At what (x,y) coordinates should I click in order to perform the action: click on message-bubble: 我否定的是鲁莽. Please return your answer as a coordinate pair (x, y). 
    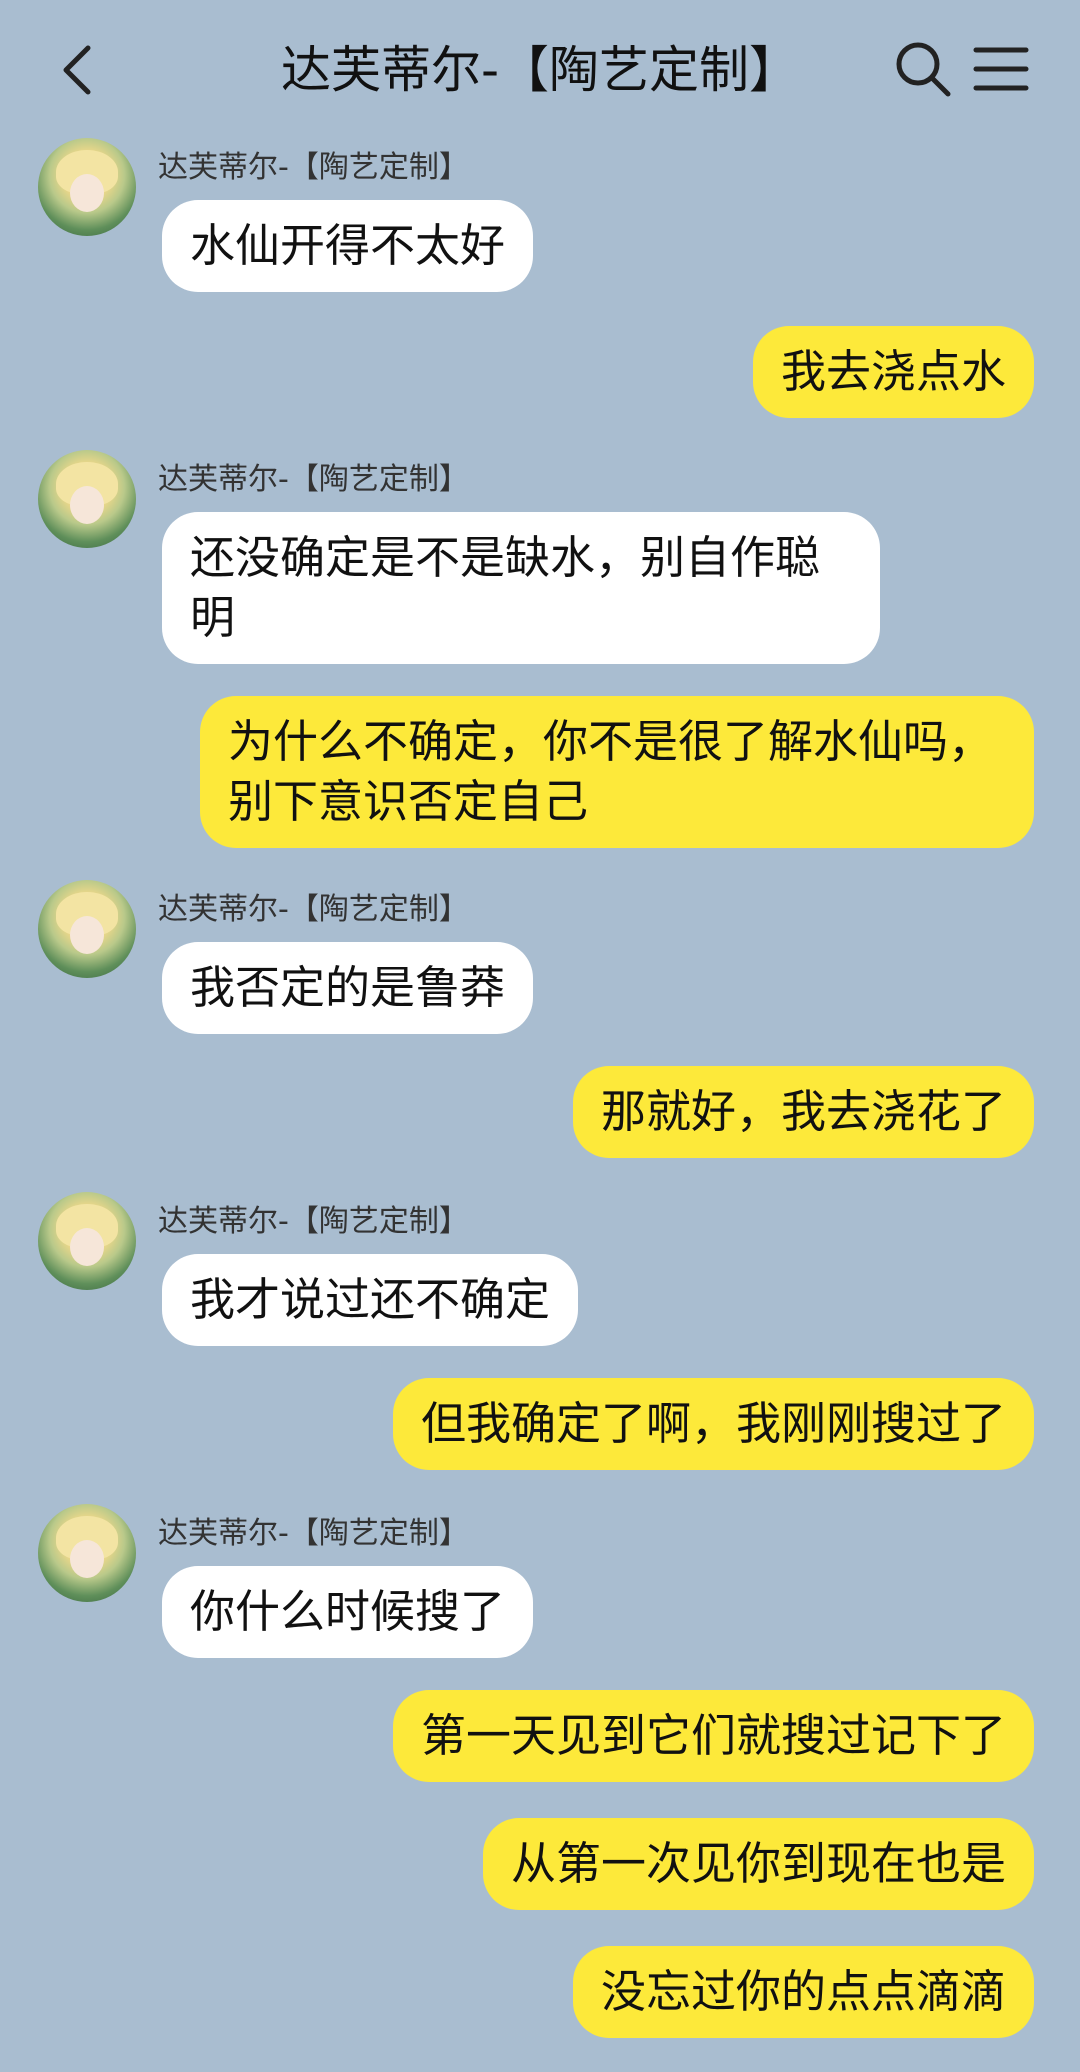
    Looking at the image, I should click on (348, 988).